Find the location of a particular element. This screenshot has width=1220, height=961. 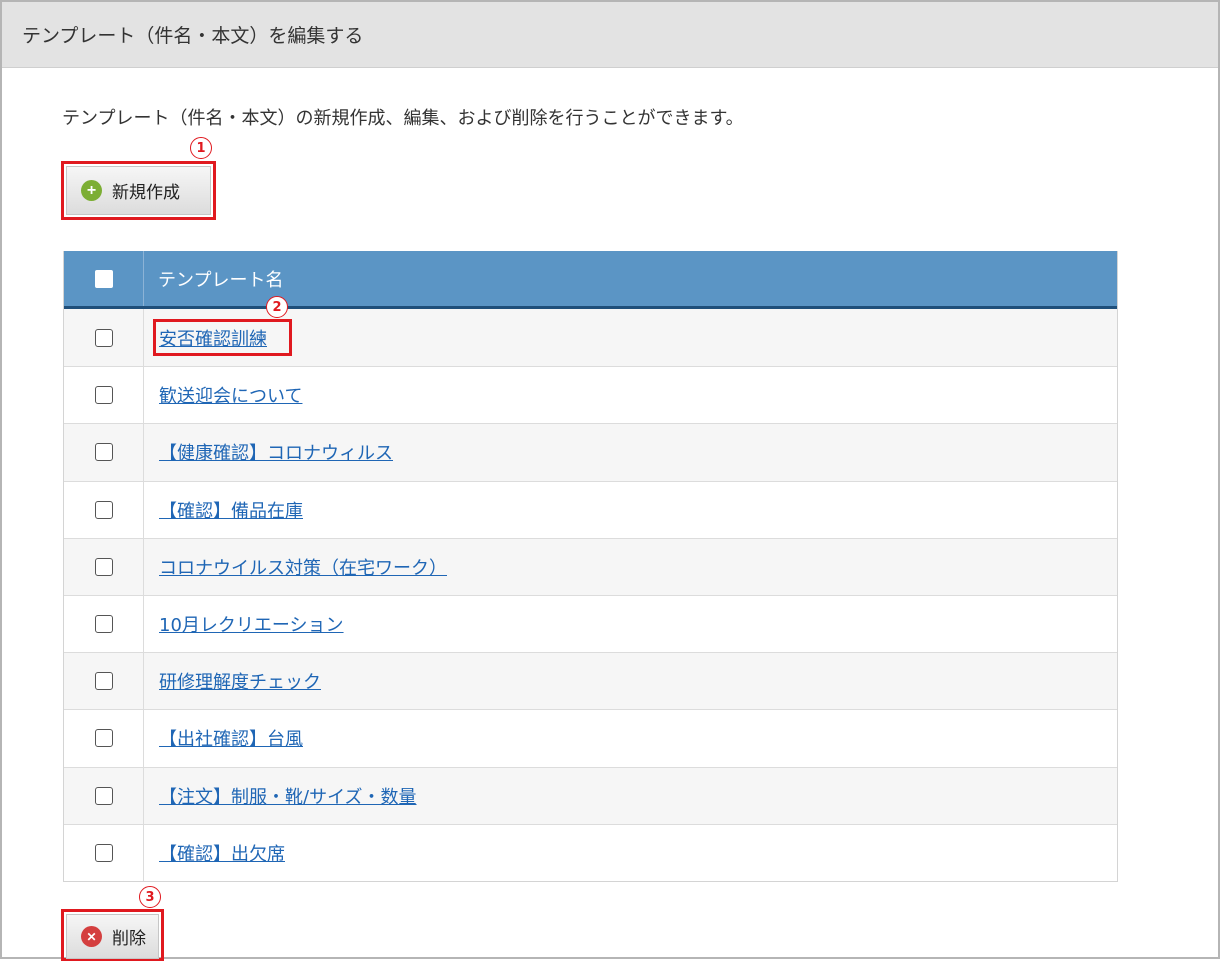

select-all-cell is located at coordinates (104, 278).